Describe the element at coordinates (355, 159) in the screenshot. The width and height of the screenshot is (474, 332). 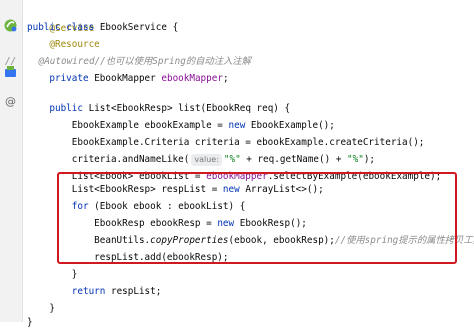
I see `string-percent-2: "%"` at that location.